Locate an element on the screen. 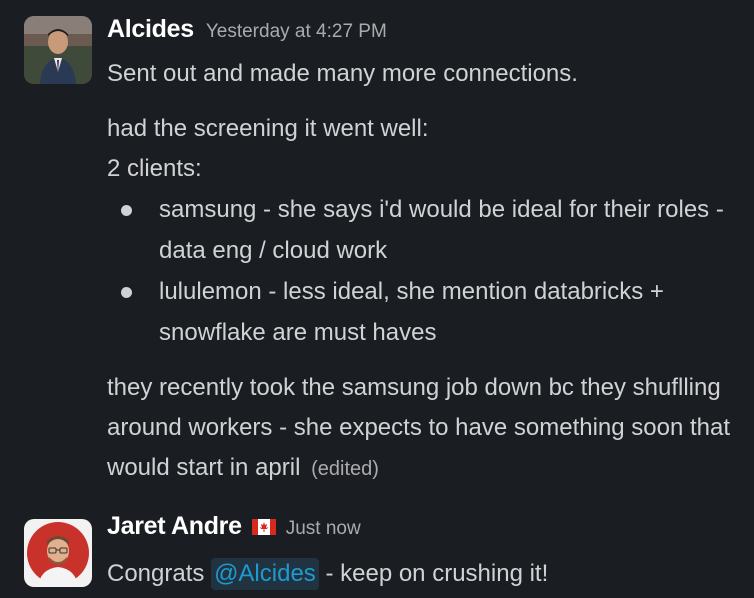 Image resolution: width=754 pixels, height=598 pixels. message-line: had the screening it went well: is located at coordinates (268, 128).